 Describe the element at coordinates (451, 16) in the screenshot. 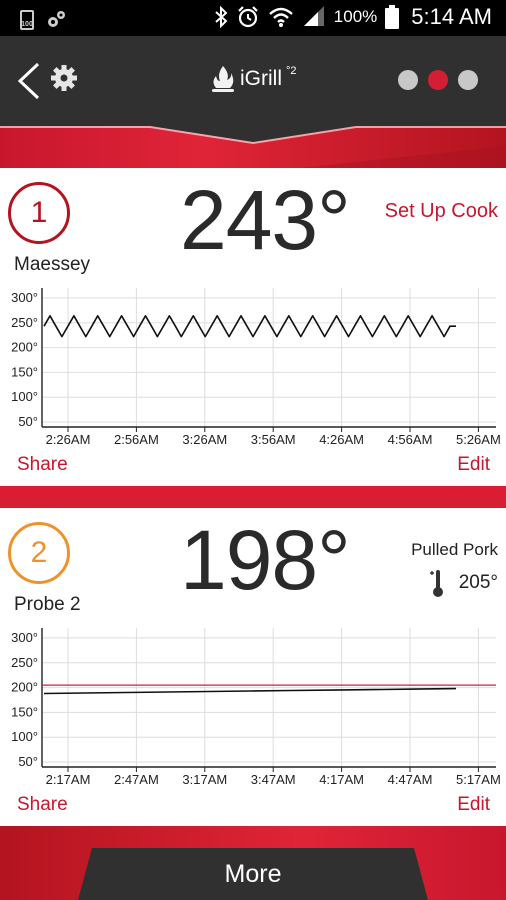

I see `clock-time: 5:14 AM` at that location.